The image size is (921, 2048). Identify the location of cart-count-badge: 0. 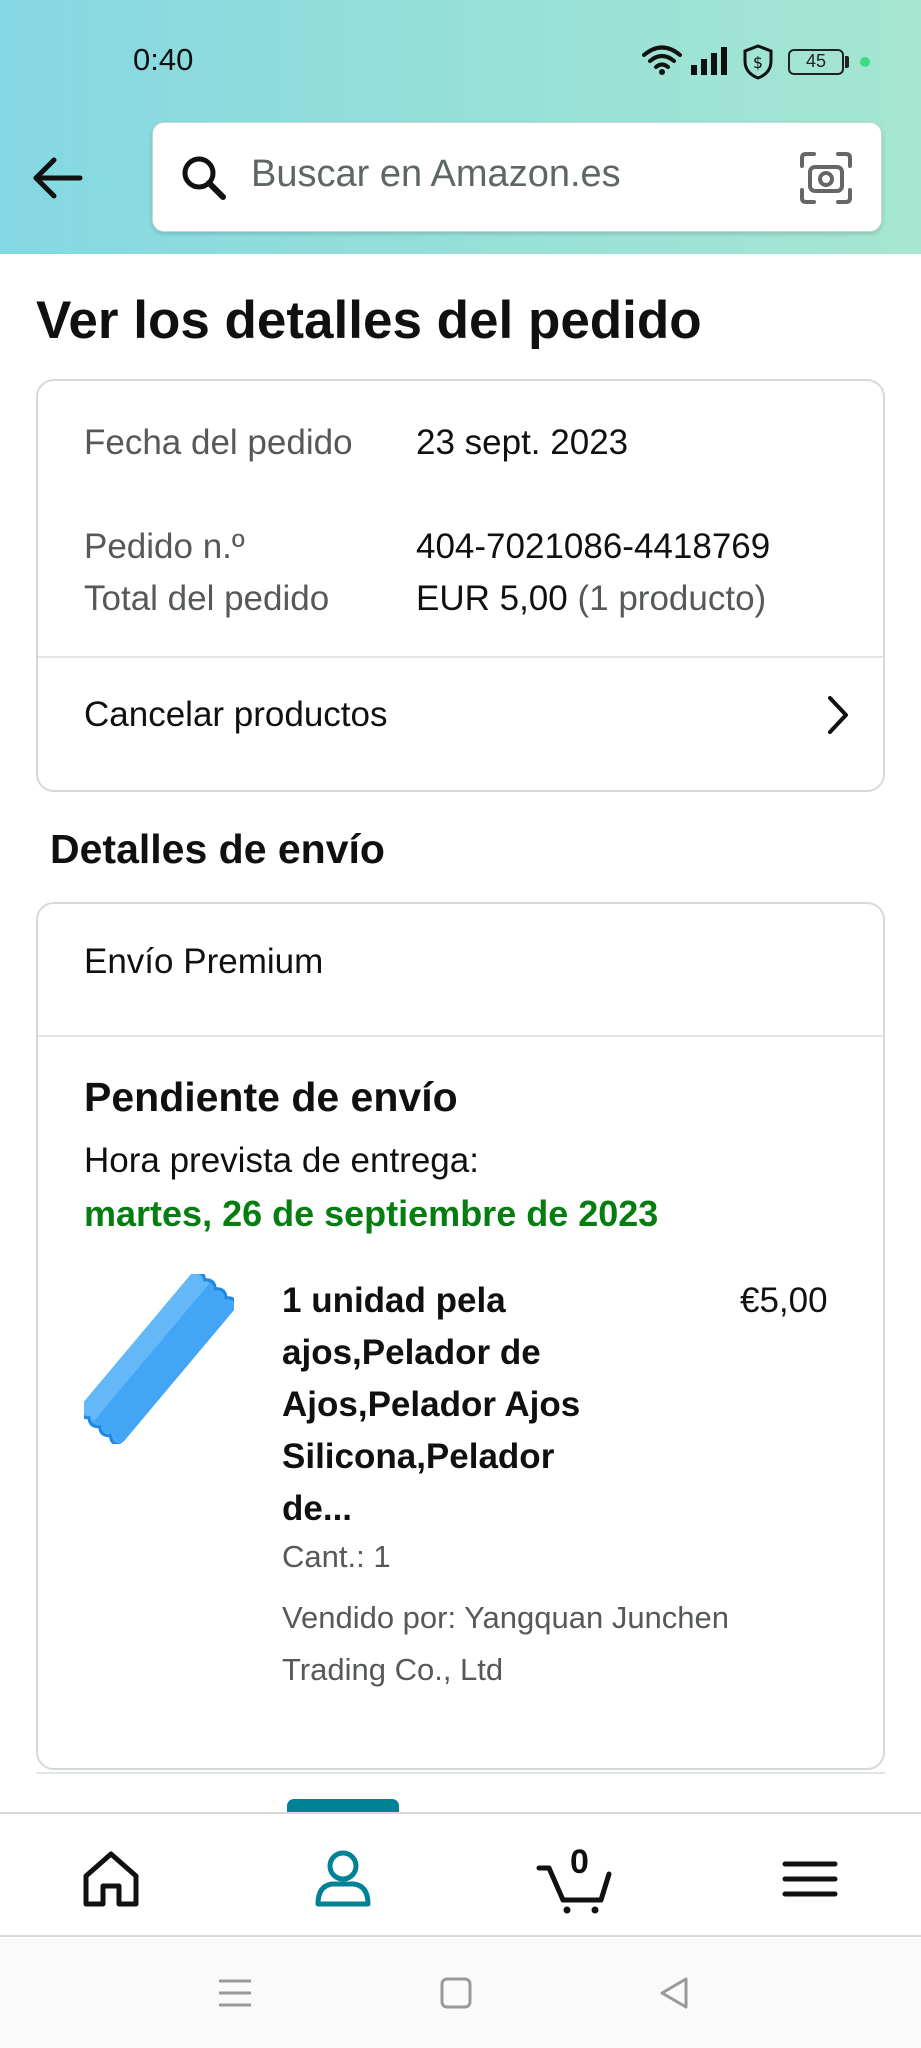
(579, 1862).